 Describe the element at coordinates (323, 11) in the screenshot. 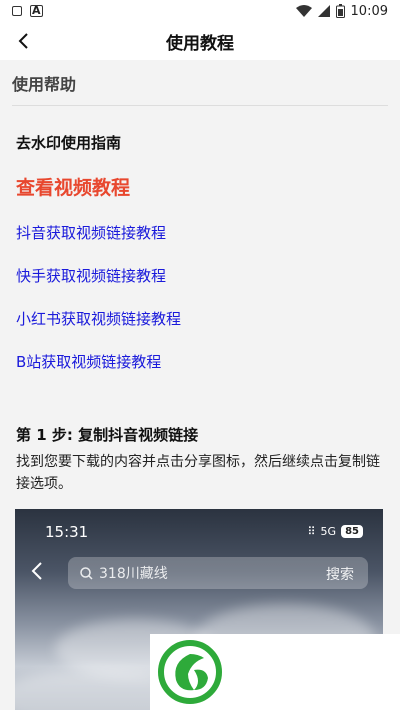

I see `signal-icon` at that location.